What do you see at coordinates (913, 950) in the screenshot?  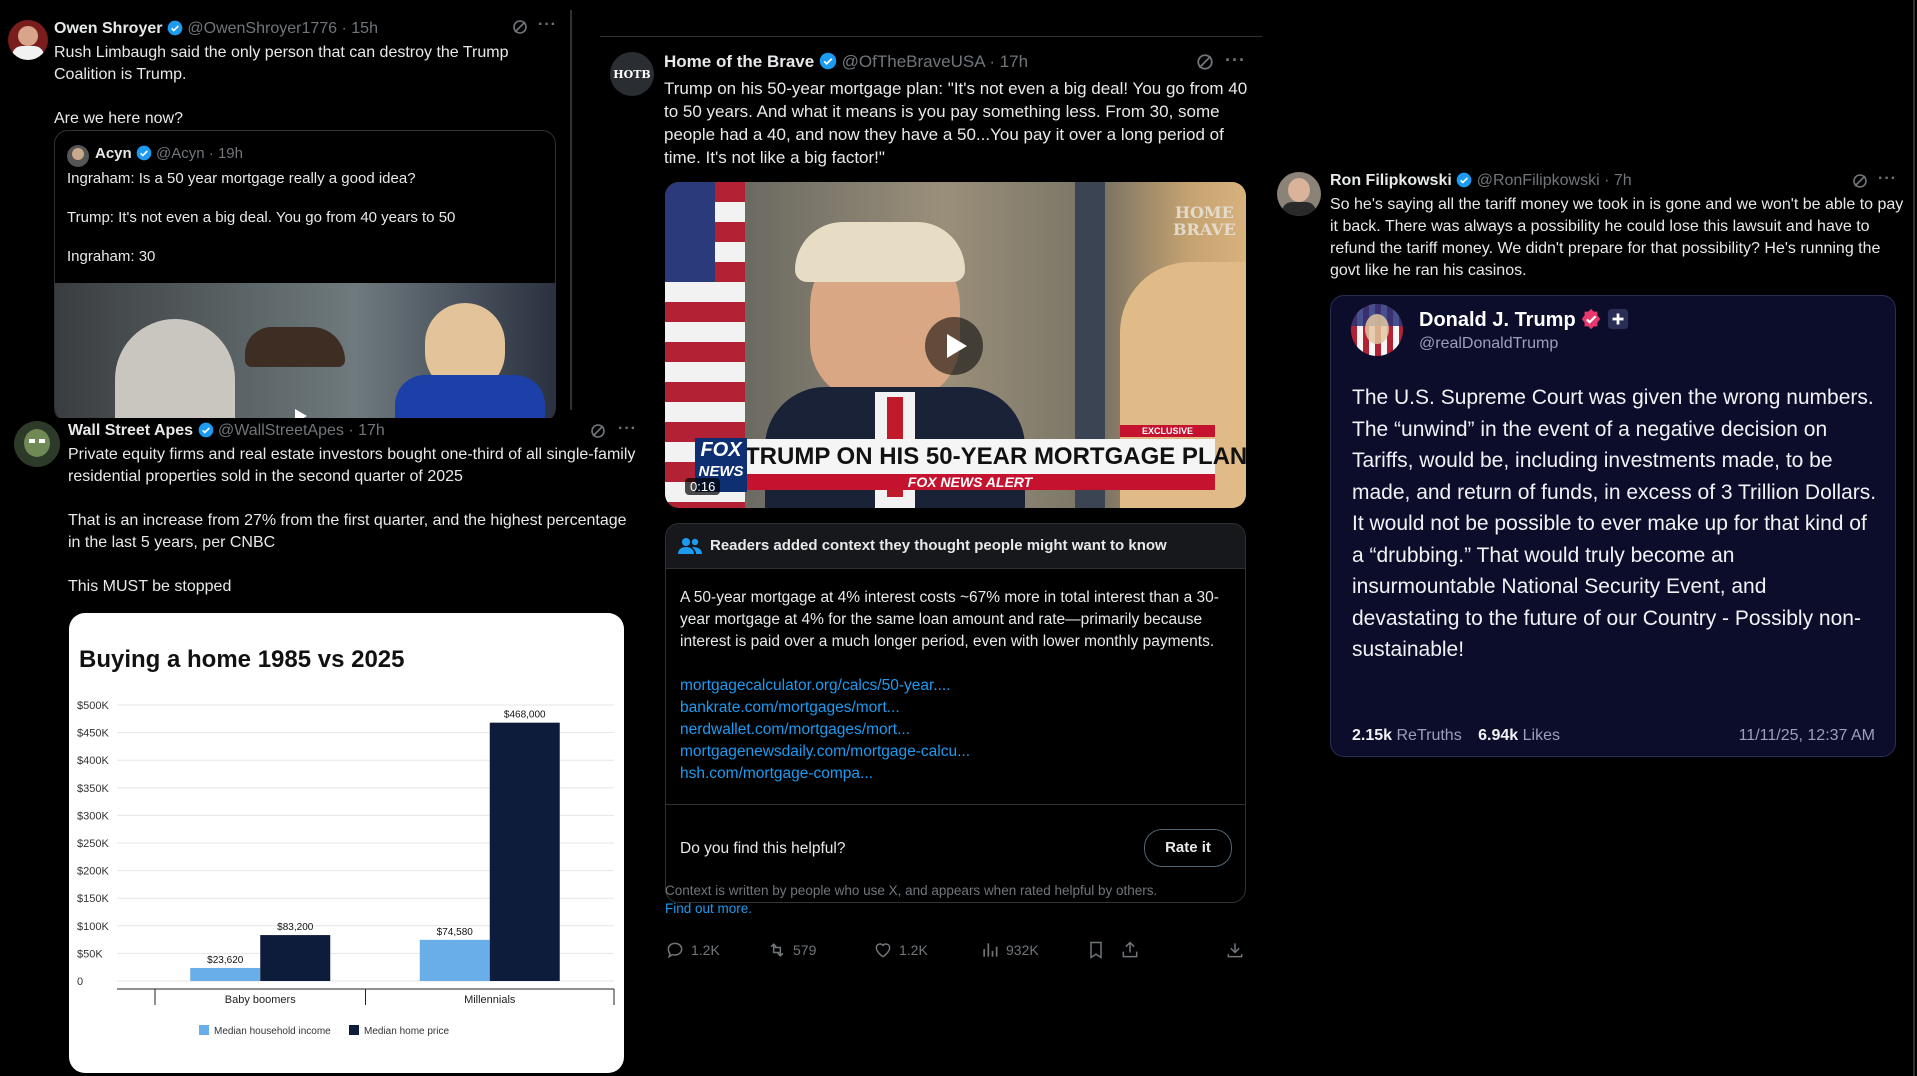 I see `like-count: 1.2K` at bounding box center [913, 950].